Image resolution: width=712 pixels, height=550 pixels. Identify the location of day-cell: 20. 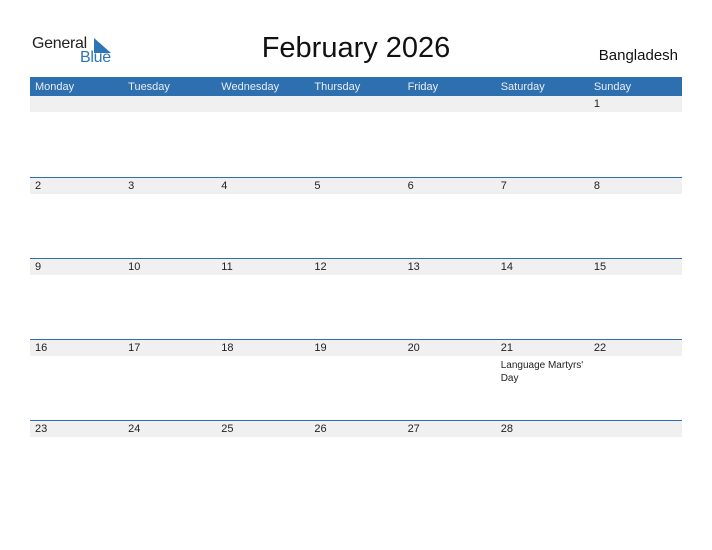
(449, 380).